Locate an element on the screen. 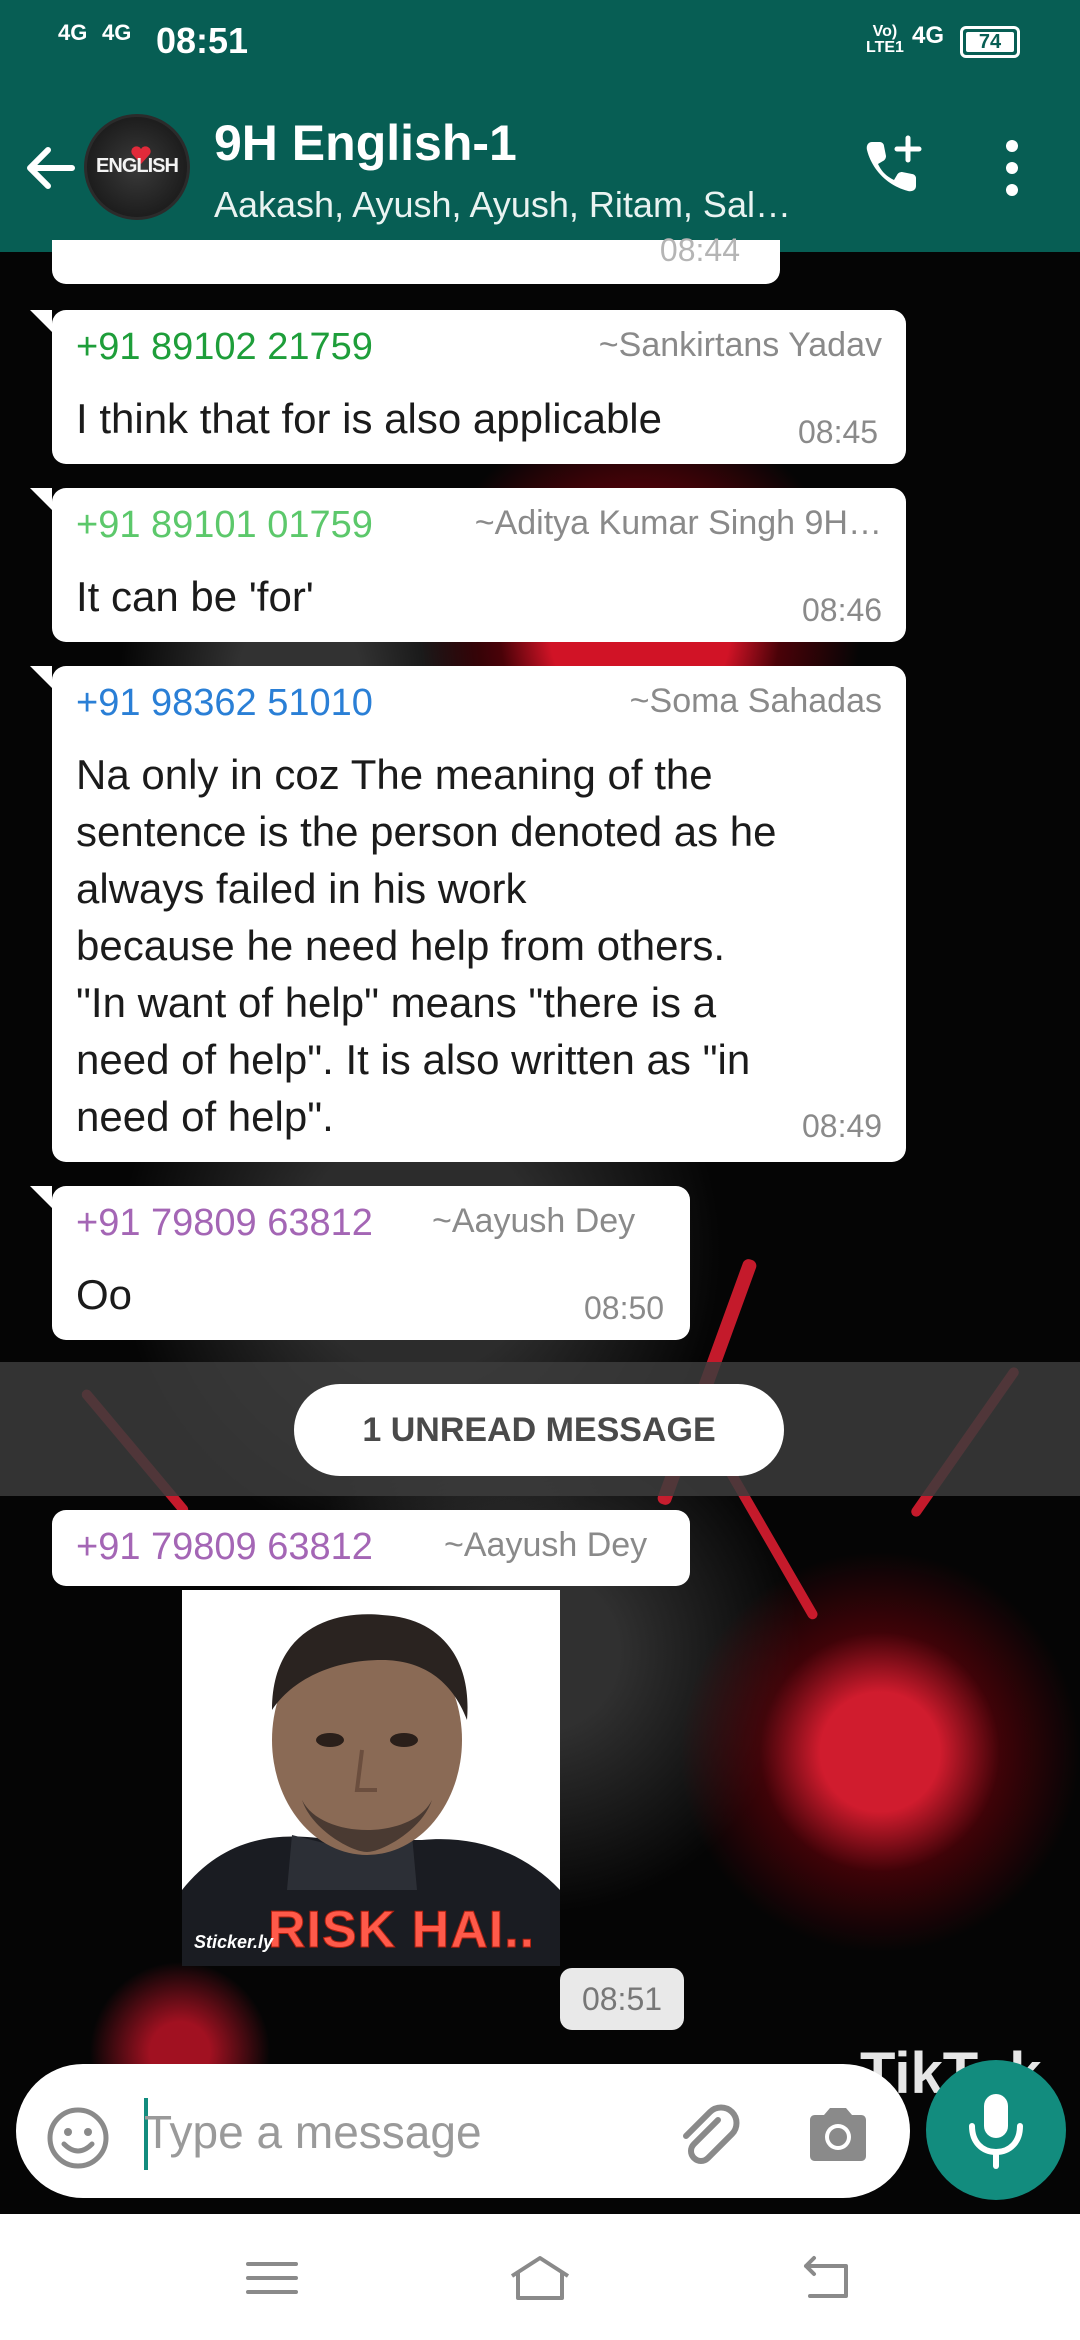  back-nav-icon is located at coordinates (822, 2278).